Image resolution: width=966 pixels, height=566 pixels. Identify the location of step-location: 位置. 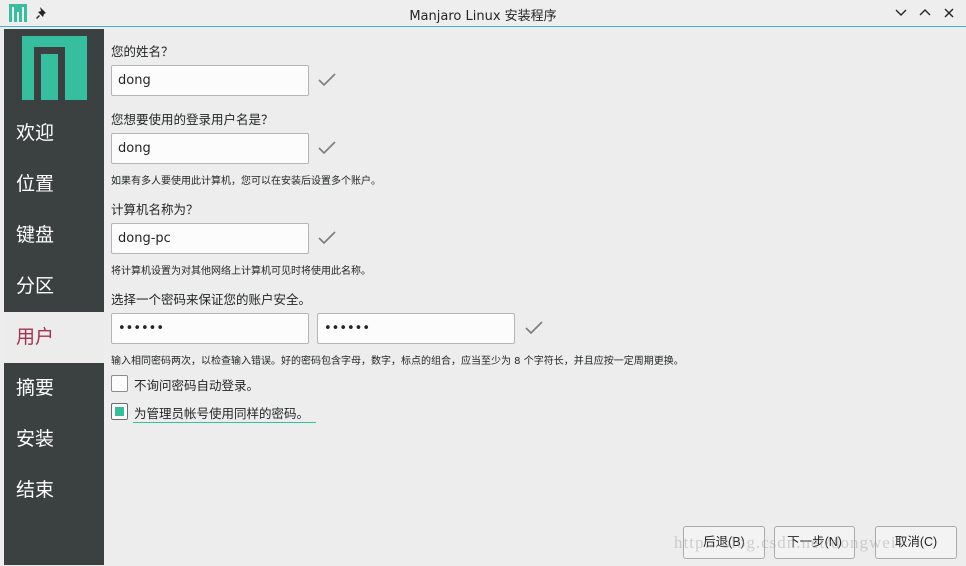
(35, 184).